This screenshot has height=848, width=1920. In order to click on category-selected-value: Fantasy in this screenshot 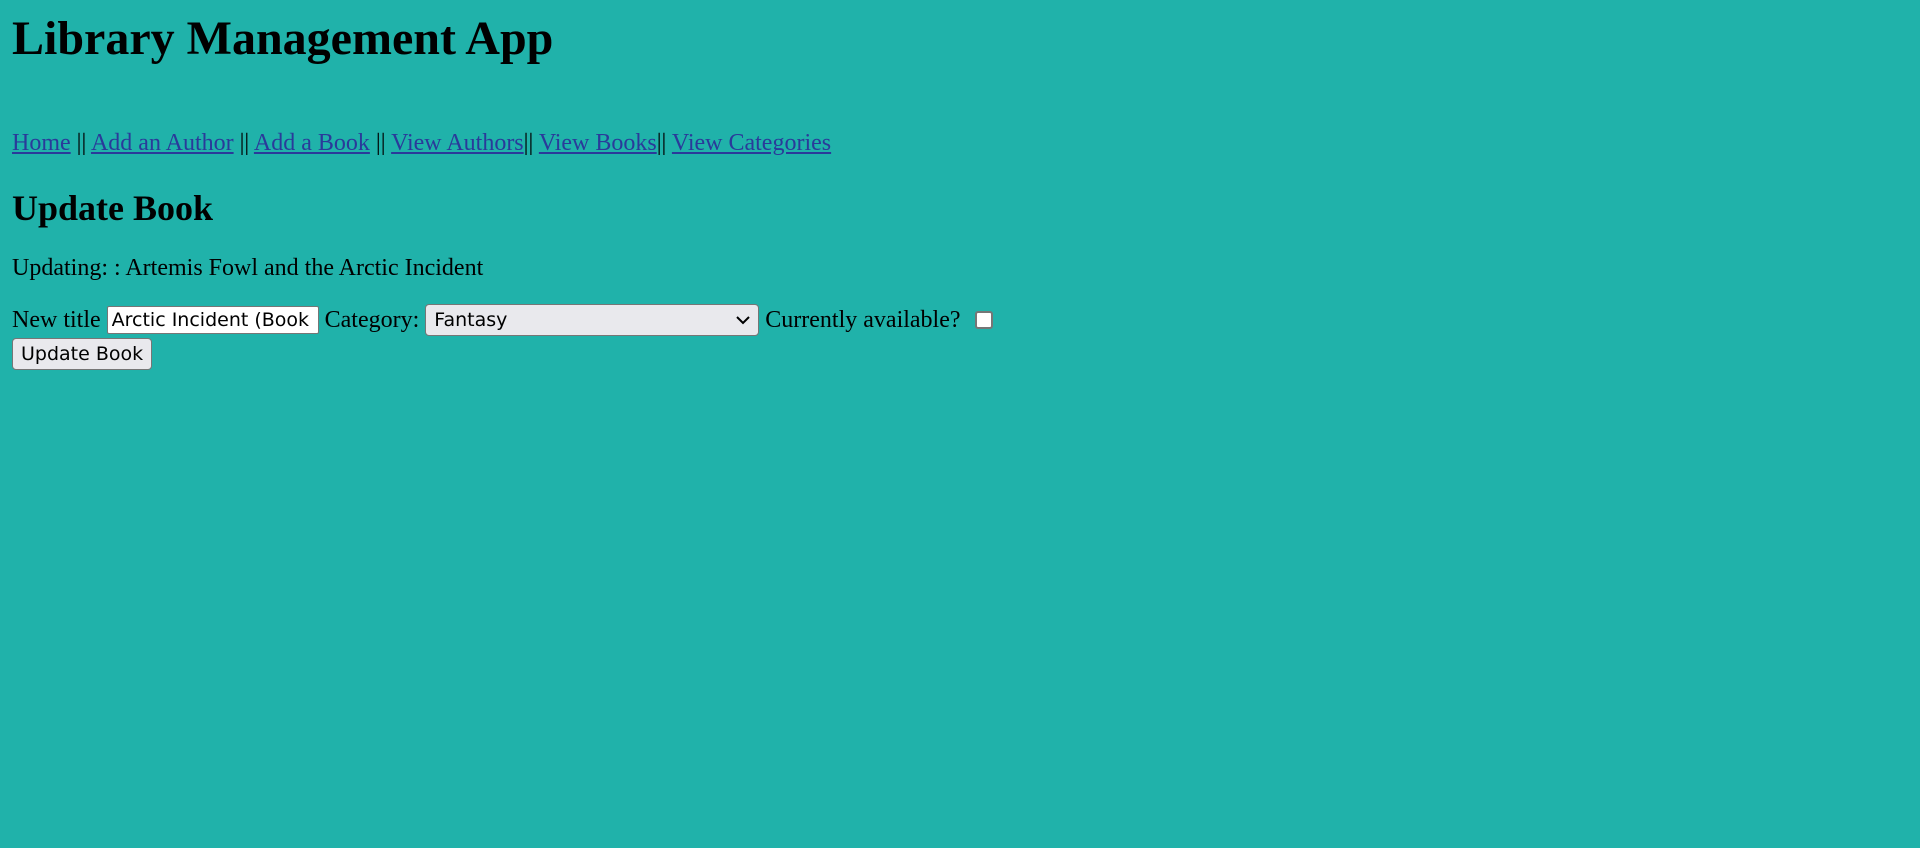, I will do `click(471, 320)`.